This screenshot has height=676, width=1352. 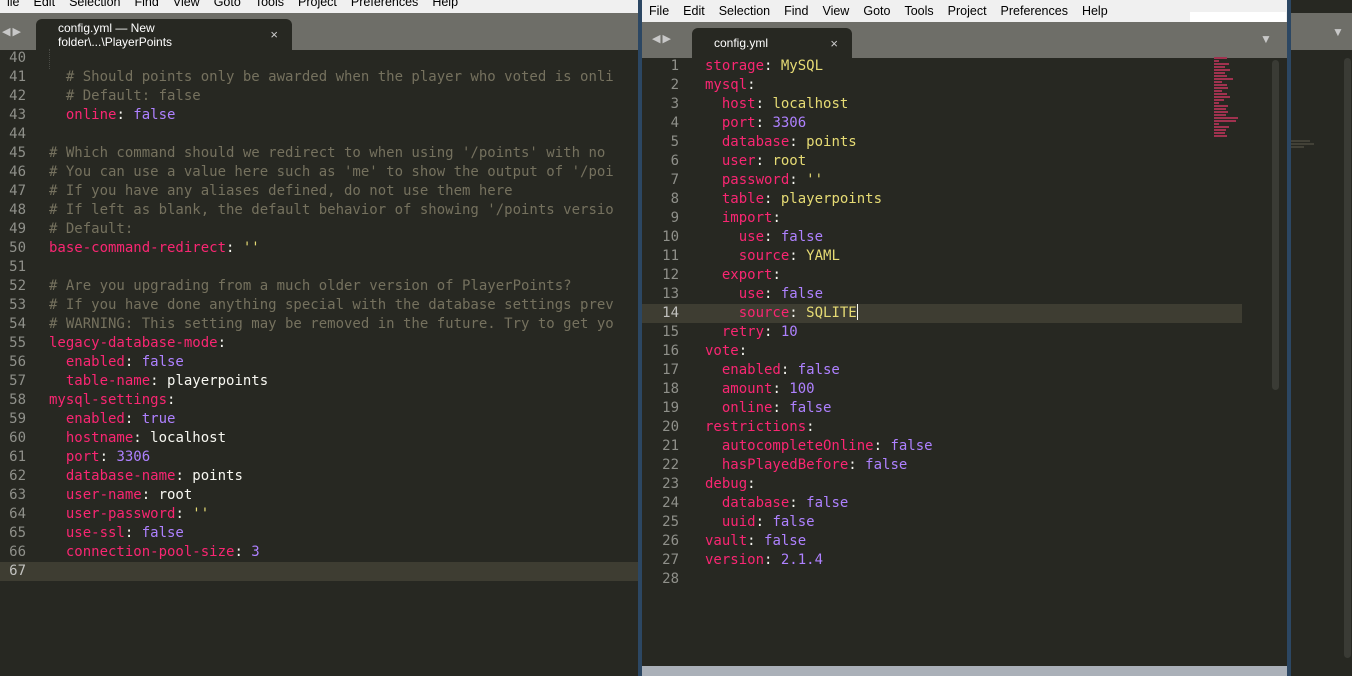 What do you see at coordinates (320, 96) in the screenshot?
I see `code-line: 42 # Default: false` at bounding box center [320, 96].